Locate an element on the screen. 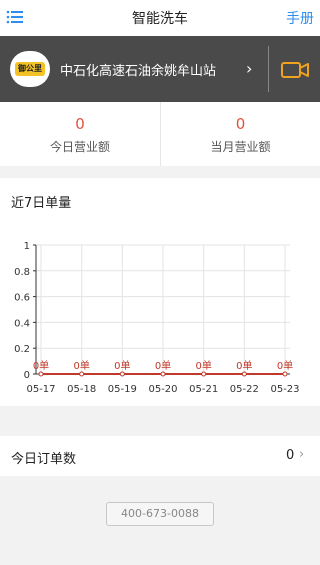  x-tick-label: 05-18 is located at coordinates (81, 389).